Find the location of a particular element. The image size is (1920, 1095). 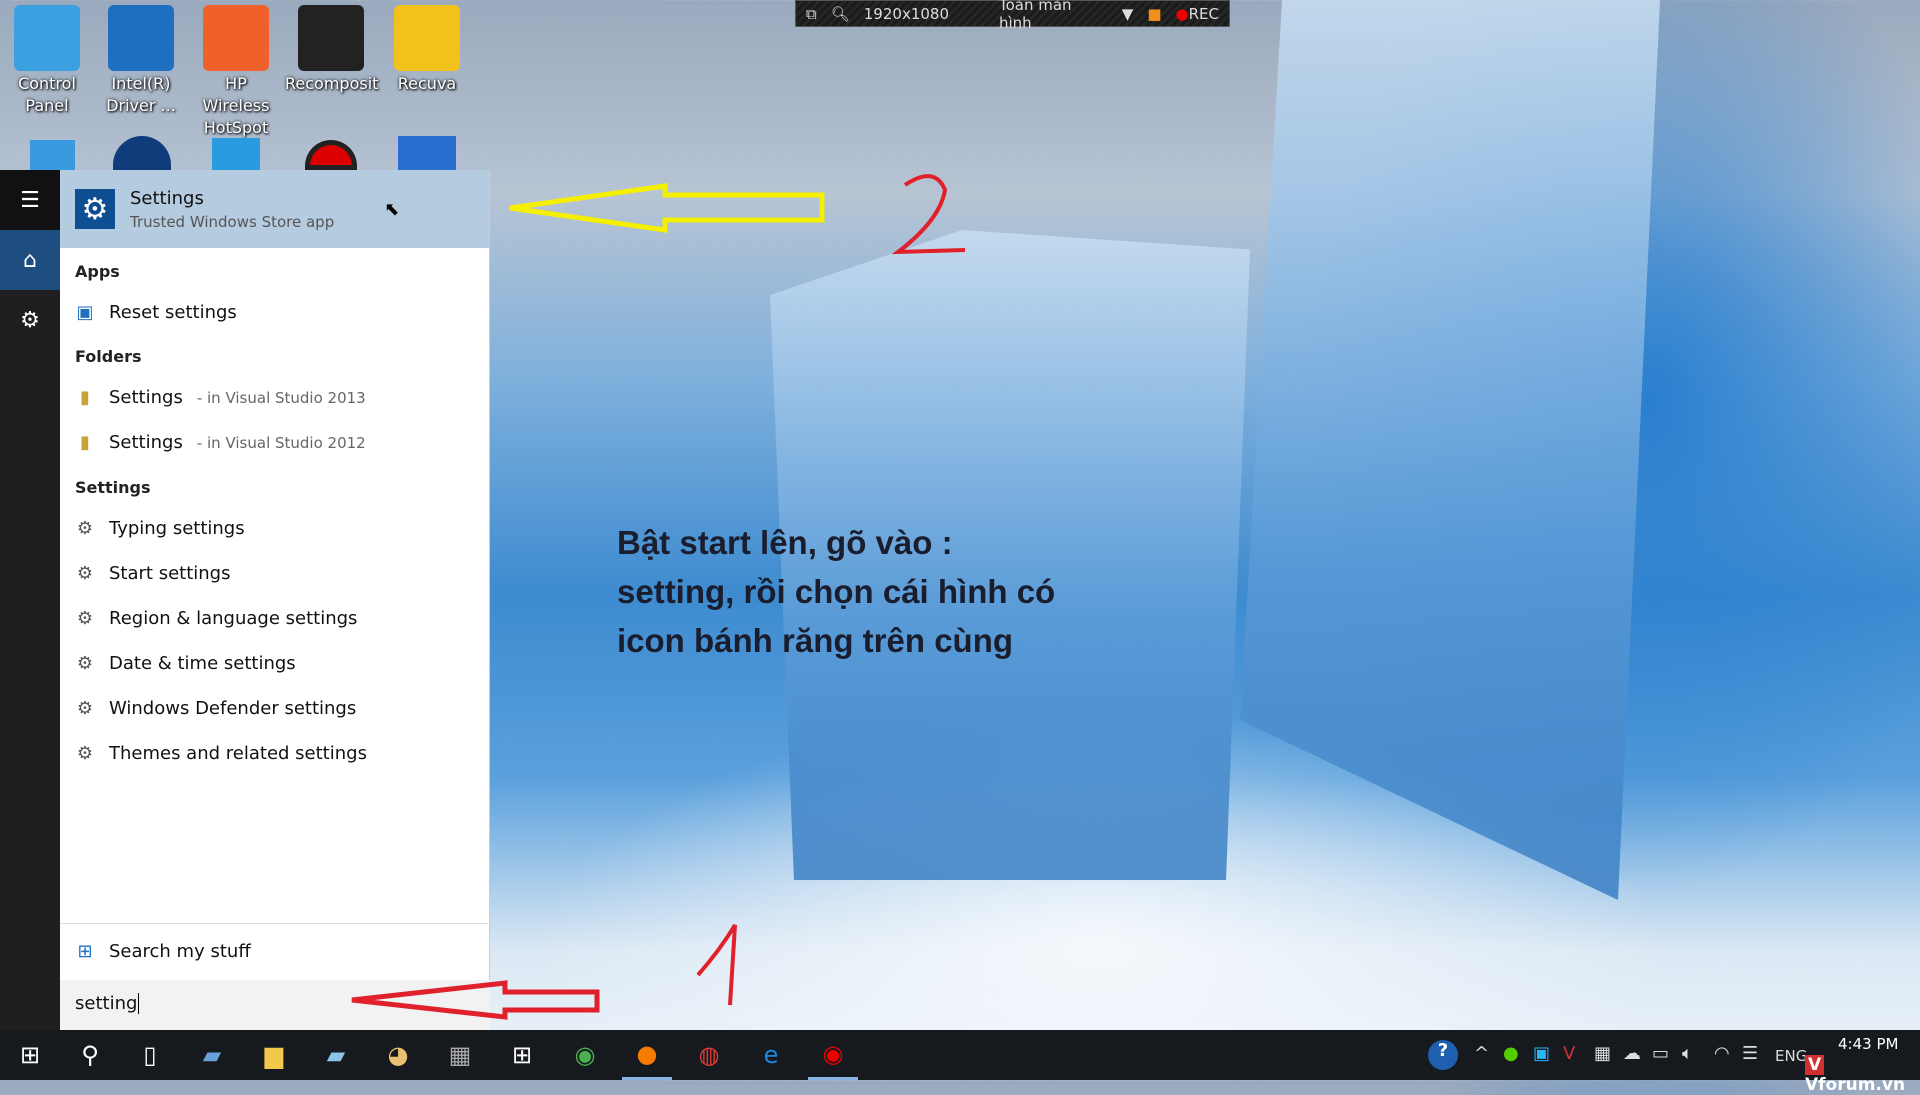

chevron-up-icon: ^ is located at coordinates (1481, 1053).